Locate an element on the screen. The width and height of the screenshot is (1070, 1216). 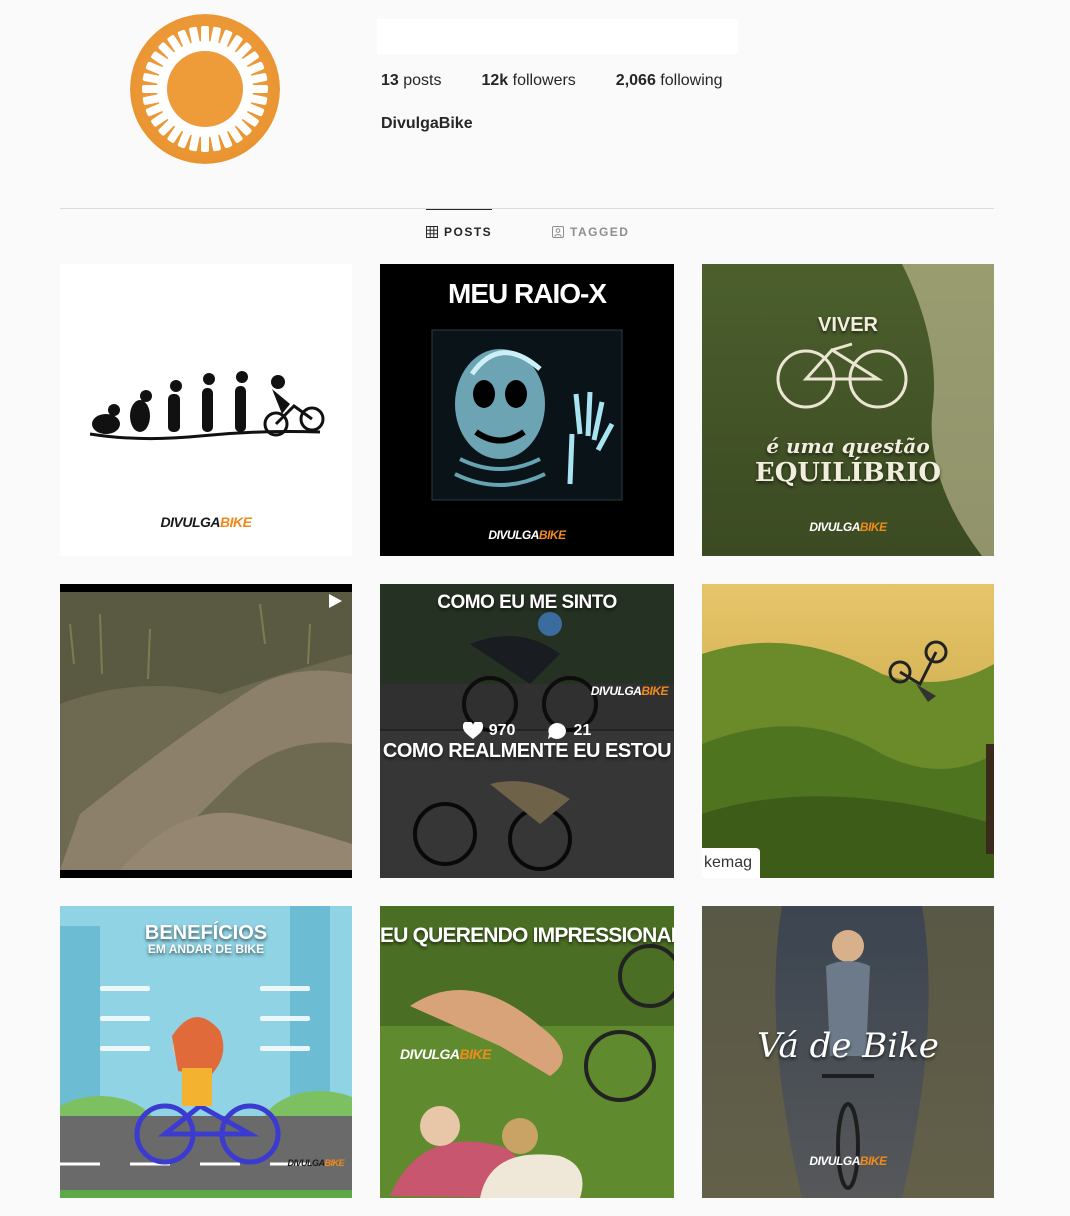
following-label: following is located at coordinates (691, 80).